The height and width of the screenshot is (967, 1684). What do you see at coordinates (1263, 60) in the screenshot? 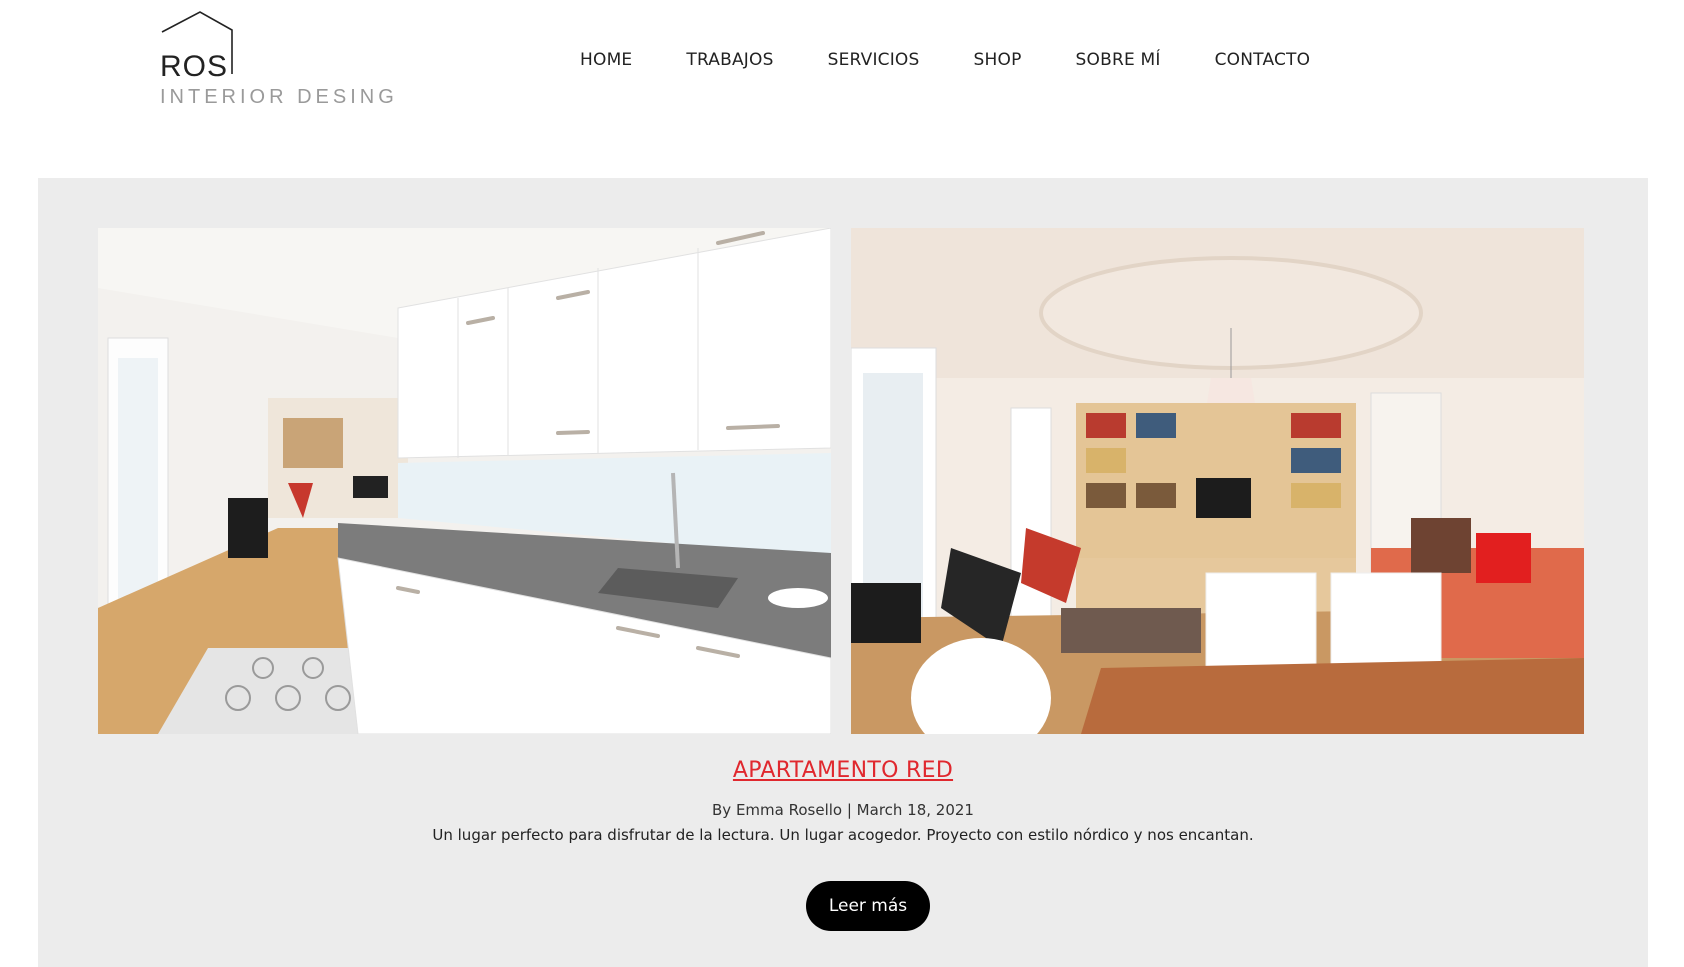
I see `nav-item-contacto: CONTACTO` at bounding box center [1263, 60].